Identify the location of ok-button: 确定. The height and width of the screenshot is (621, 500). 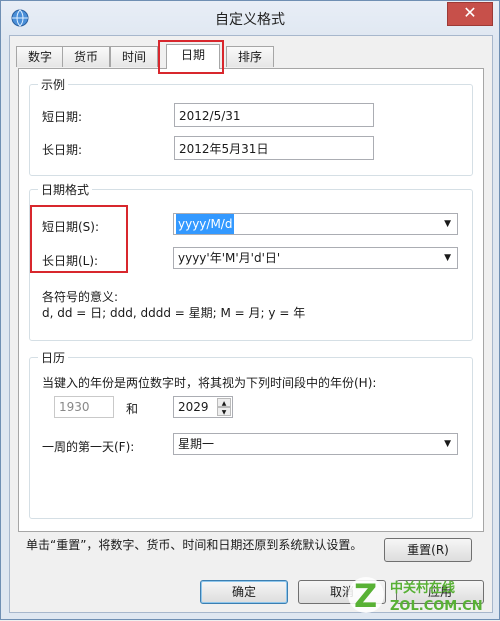
(244, 592).